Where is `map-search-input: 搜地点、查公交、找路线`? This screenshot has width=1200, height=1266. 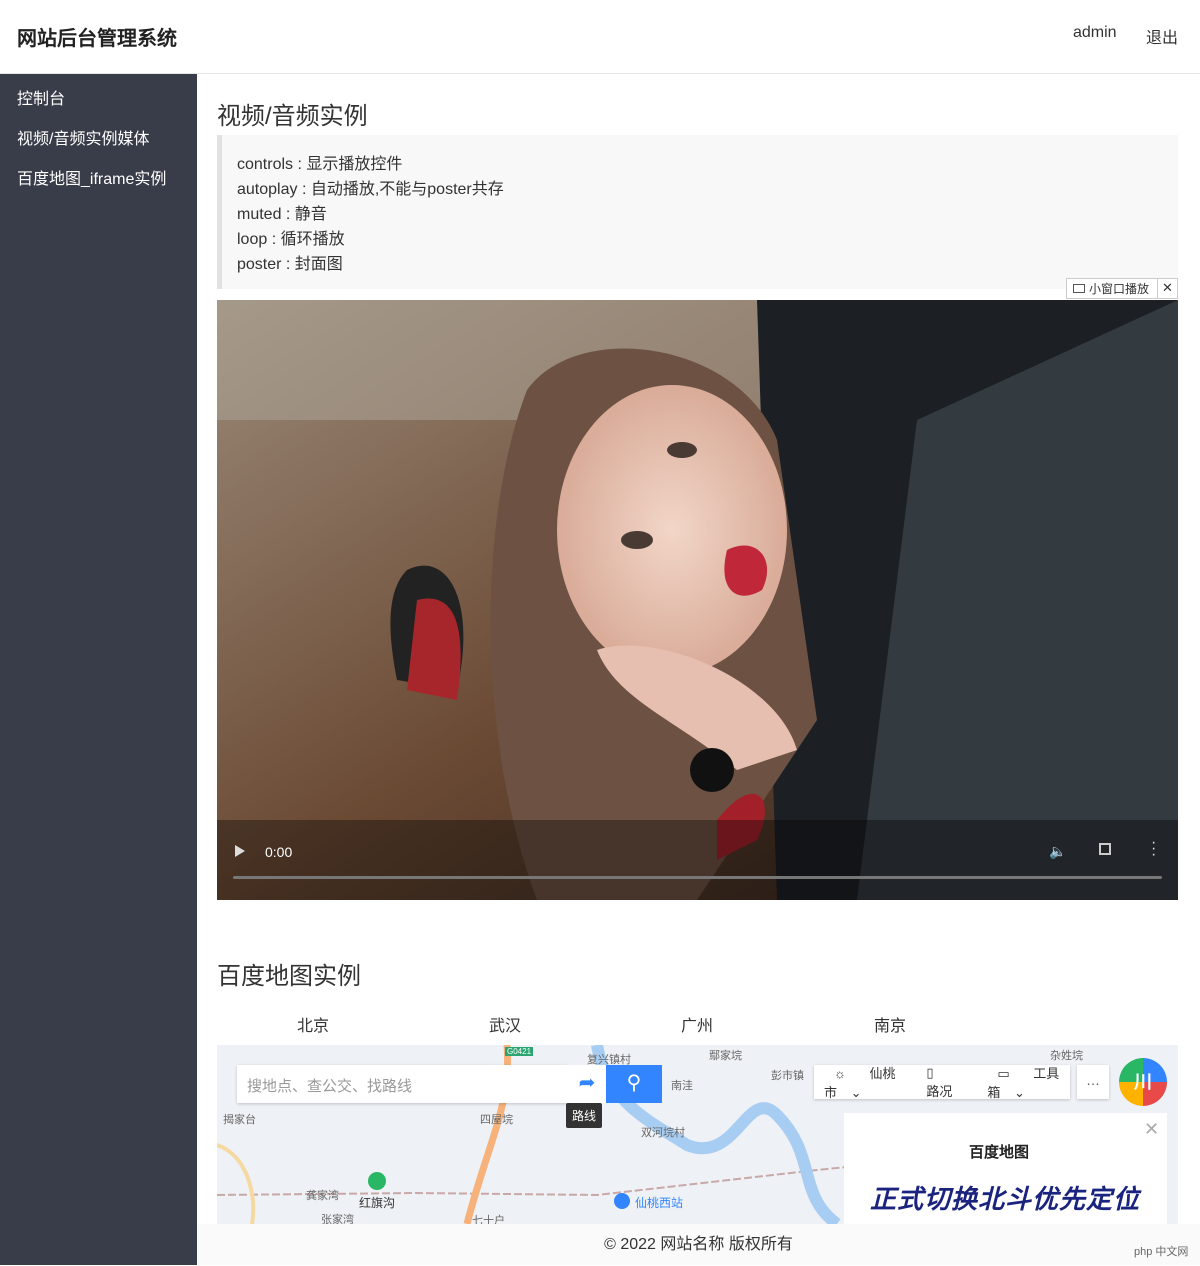
map-search-input: 搜地点、查公交、找路线 is located at coordinates (402, 1084).